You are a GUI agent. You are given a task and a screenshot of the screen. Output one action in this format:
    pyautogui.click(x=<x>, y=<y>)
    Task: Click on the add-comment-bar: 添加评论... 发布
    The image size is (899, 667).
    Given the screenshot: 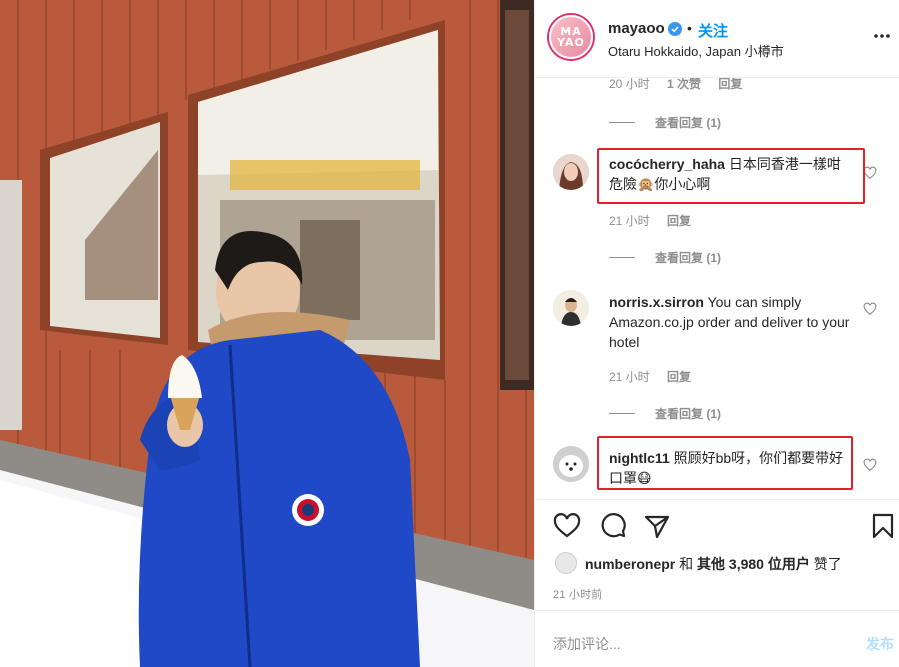 What is the action you would take?
    pyautogui.click(x=717, y=638)
    